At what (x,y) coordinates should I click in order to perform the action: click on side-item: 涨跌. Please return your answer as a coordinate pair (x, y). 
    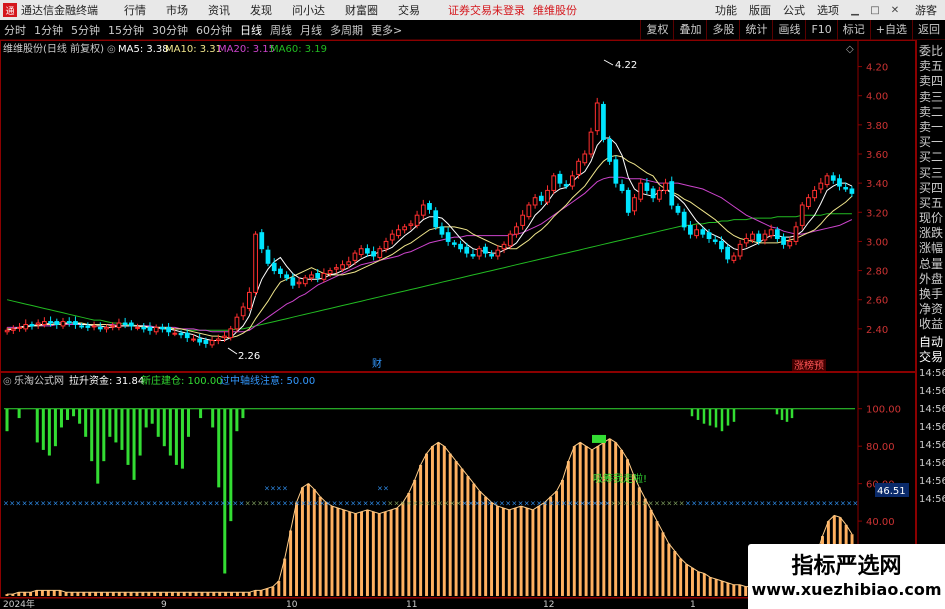
    Looking at the image, I should click on (931, 233).